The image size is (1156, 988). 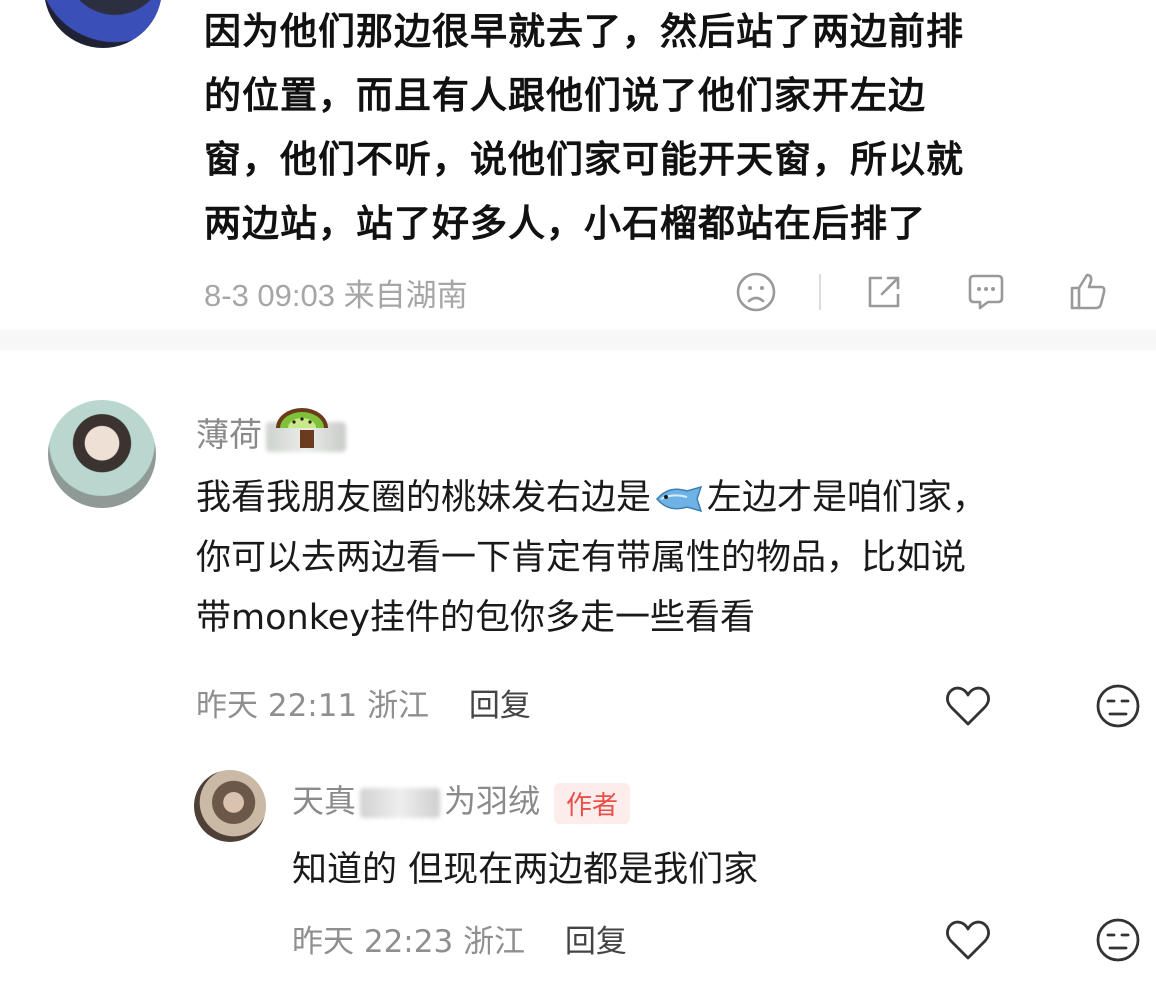 I want to click on reply-text: 知道的 但现在两边都是我们家, so click(x=525, y=870).